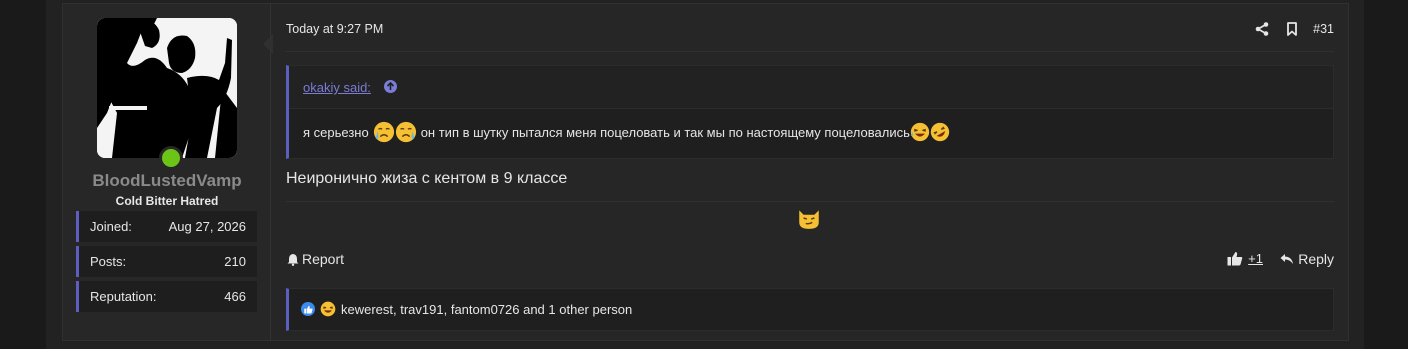  What do you see at coordinates (1292, 29) in the screenshot?
I see `bookmark-icon` at bounding box center [1292, 29].